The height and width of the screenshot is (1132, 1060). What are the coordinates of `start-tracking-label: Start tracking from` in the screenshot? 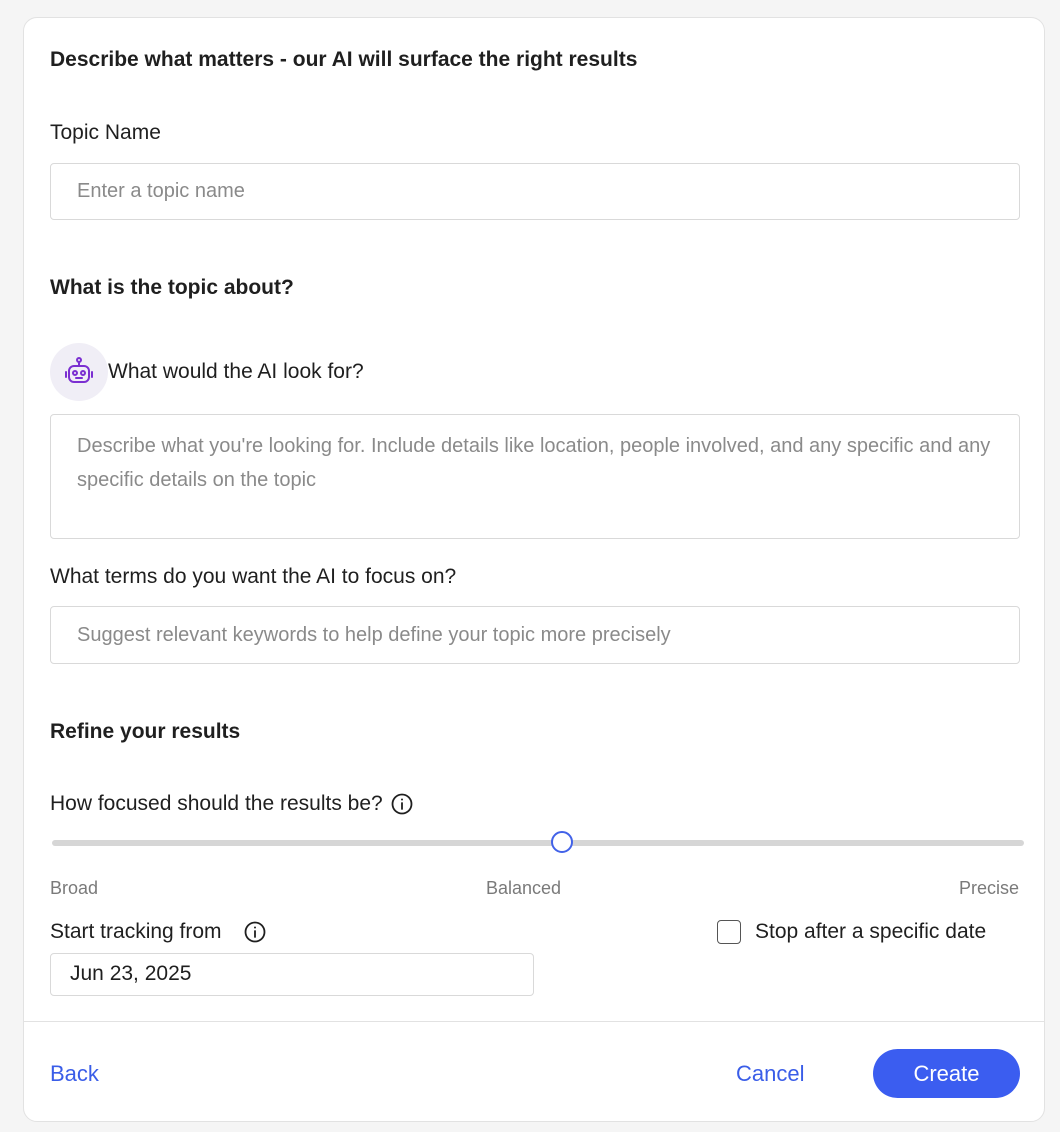 It's located at (136, 931).